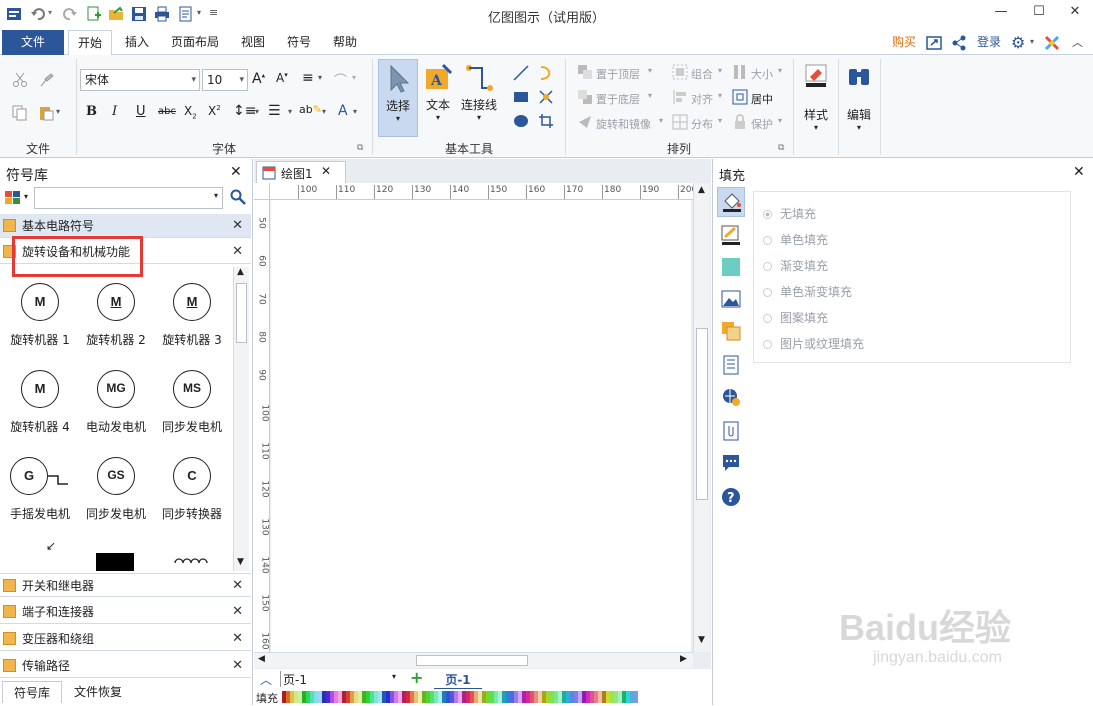  Describe the element at coordinates (137, 42) in the screenshot. I see `menu-insert: 插入` at that location.